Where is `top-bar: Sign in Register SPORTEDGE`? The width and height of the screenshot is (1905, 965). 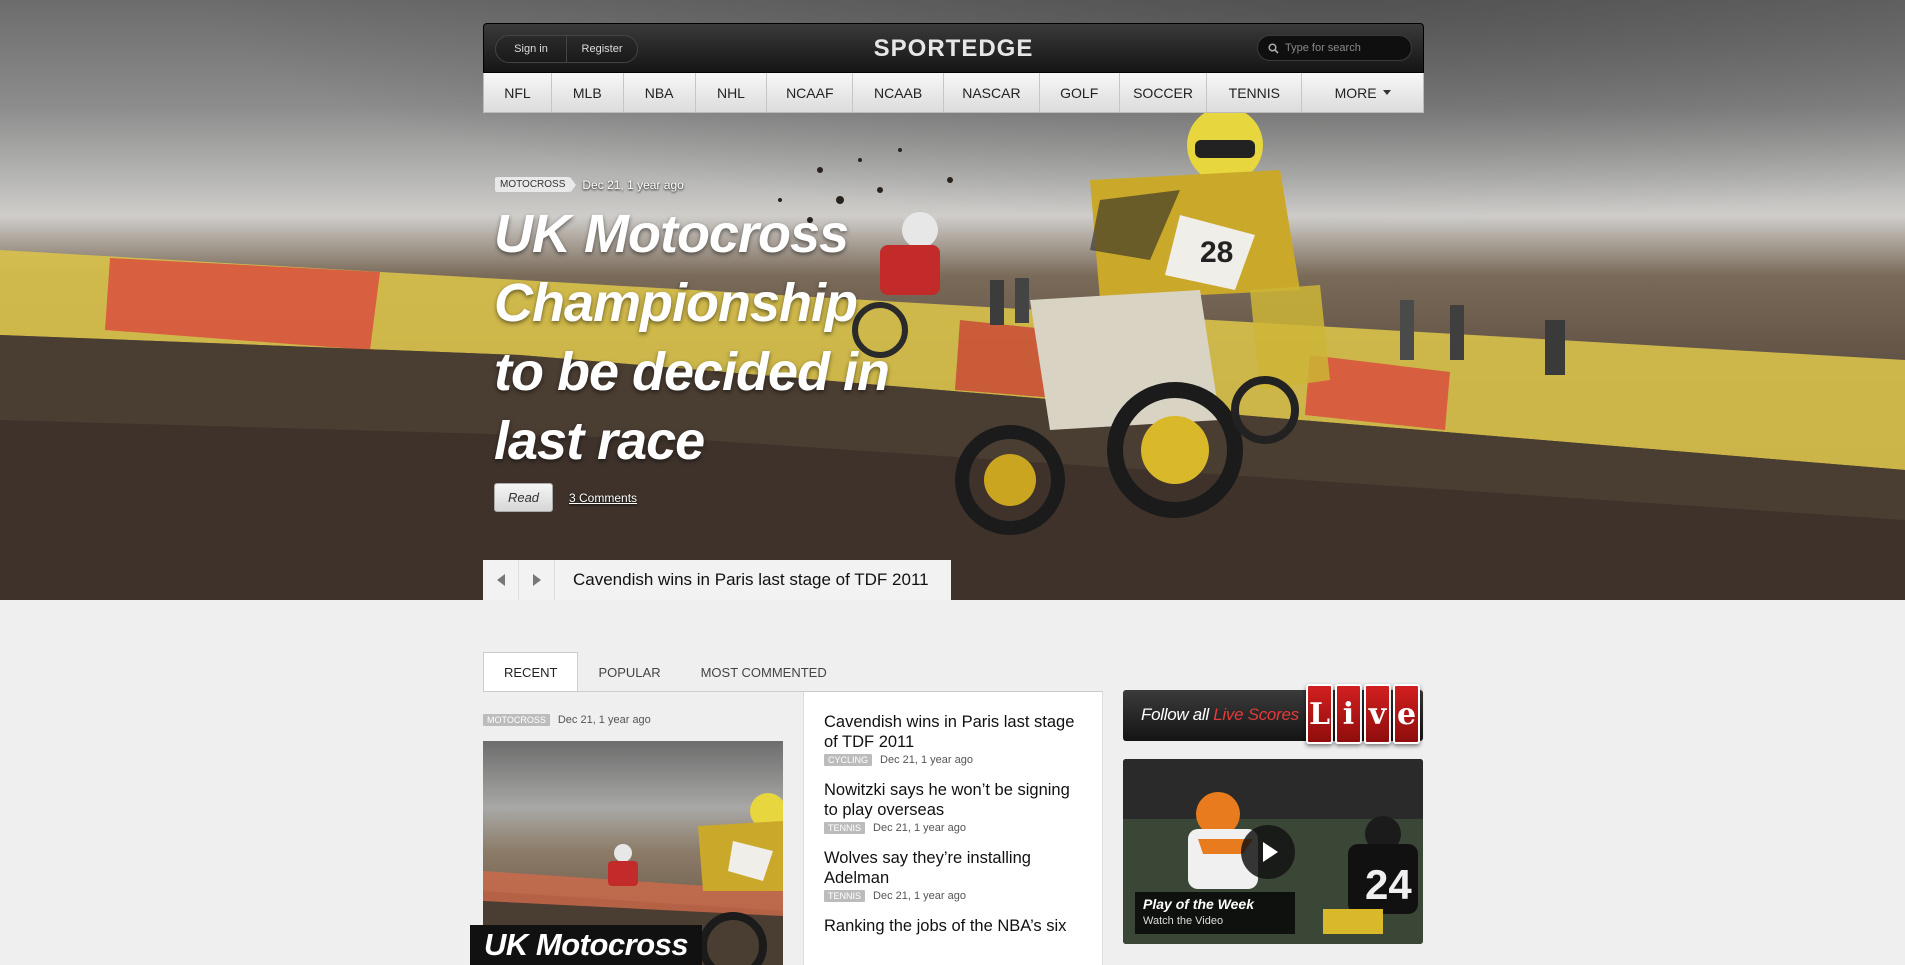 top-bar: Sign in Register SPORTEDGE is located at coordinates (953, 48).